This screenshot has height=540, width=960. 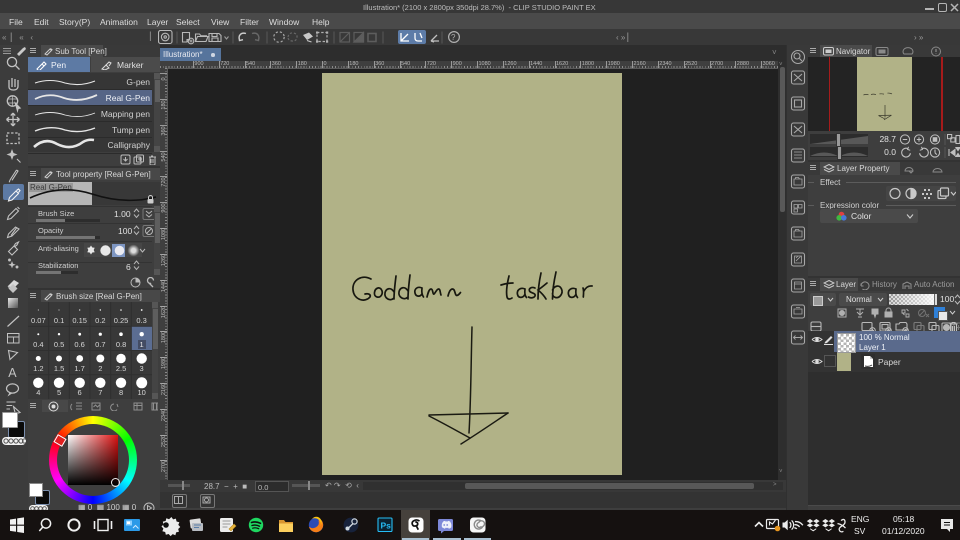 I want to click on svg-text: Ps, so click(x=386, y=526).